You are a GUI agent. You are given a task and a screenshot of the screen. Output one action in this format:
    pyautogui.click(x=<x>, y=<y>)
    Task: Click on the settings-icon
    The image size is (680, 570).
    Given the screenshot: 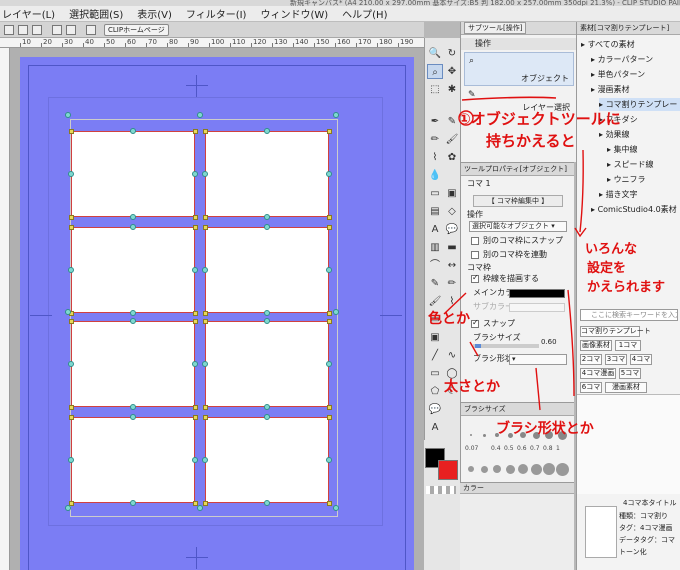 What is the action you would take?
    pyautogui.click(x=91, y=30)
    